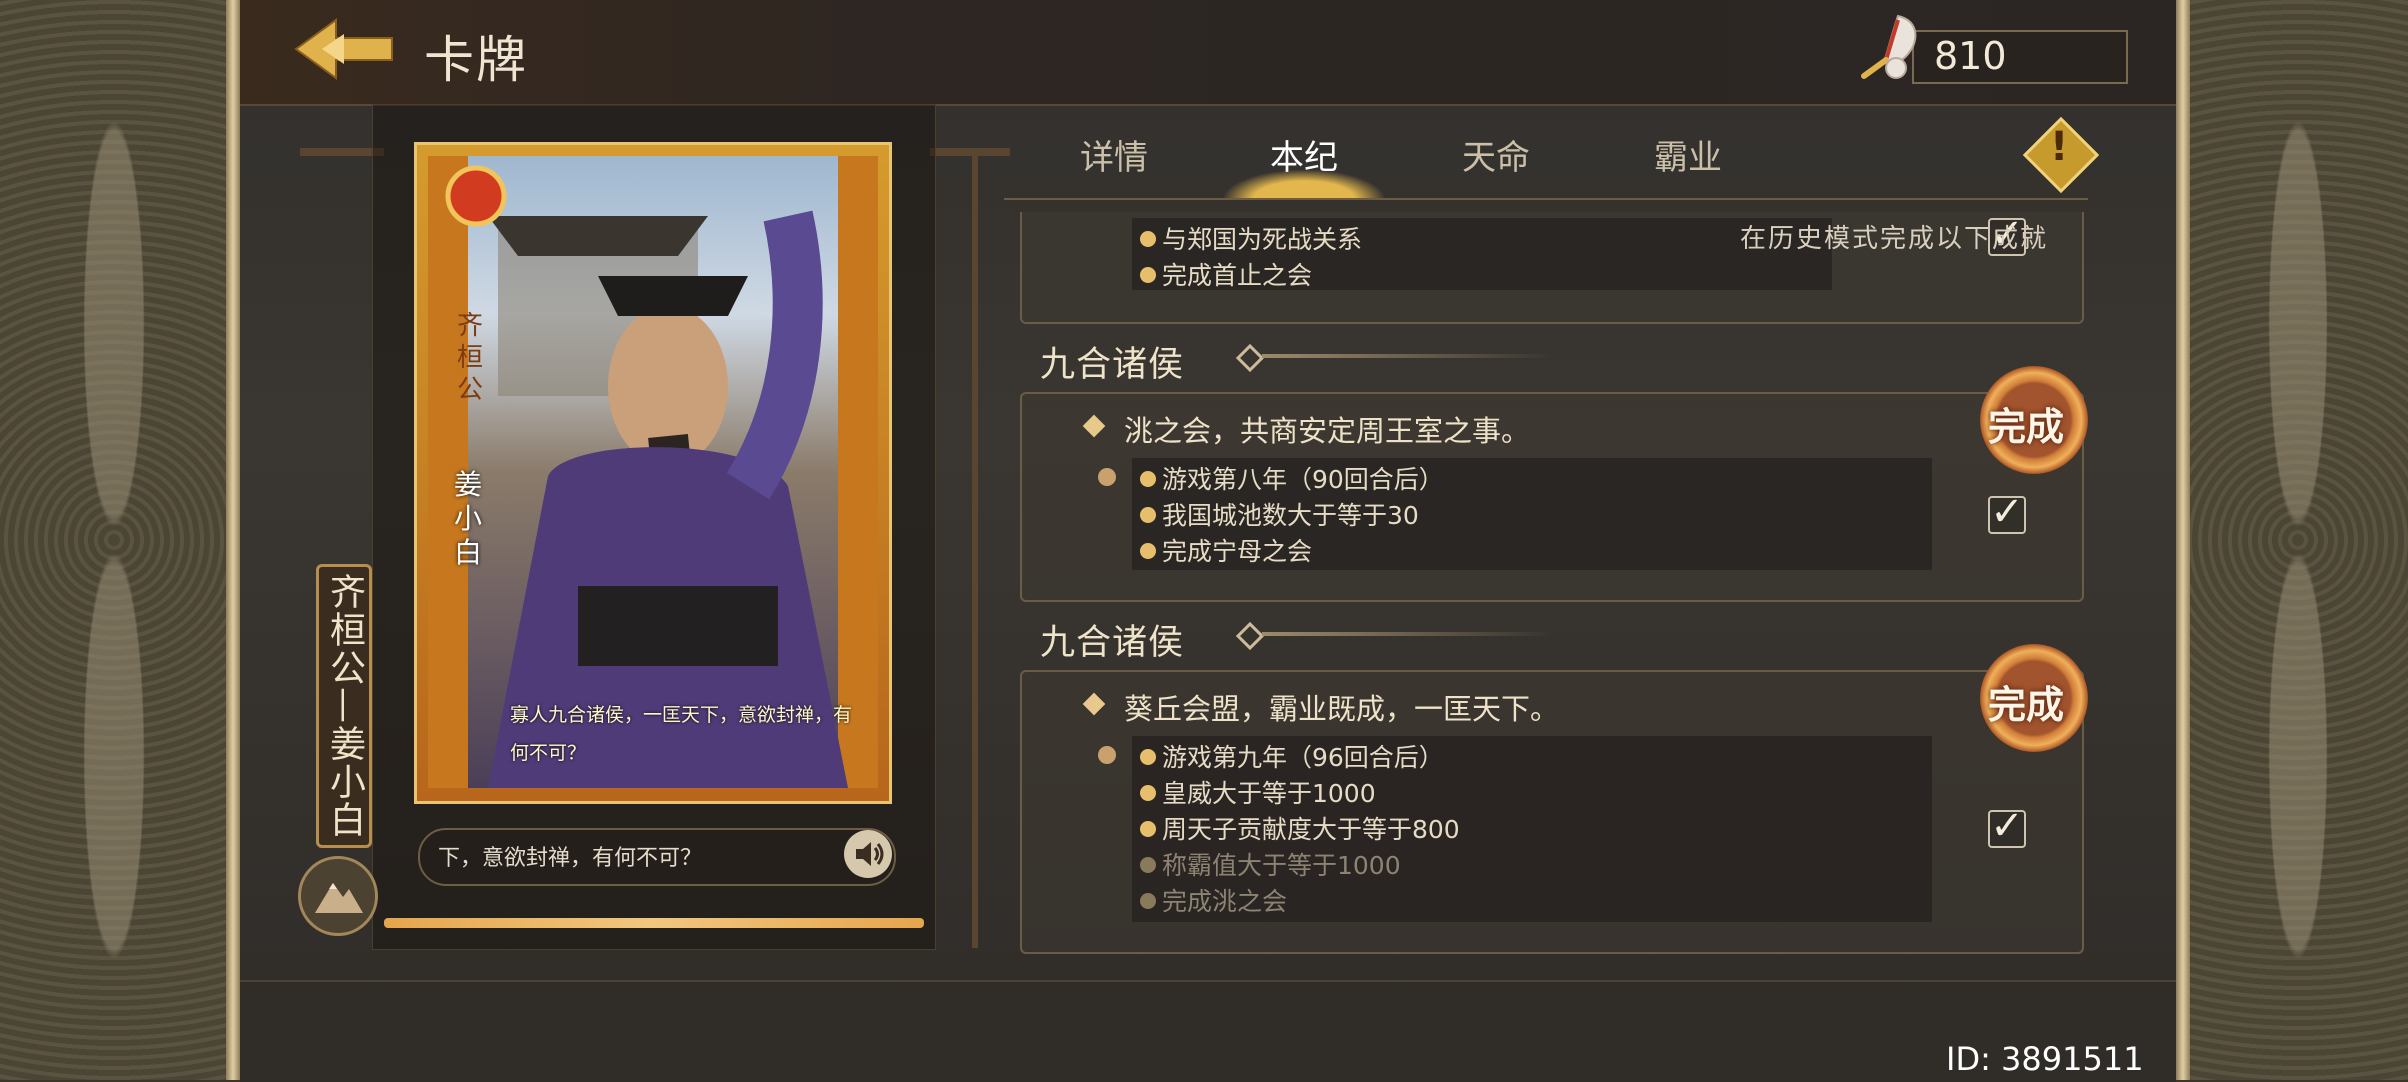 The image size is (2408, 1082). What do you see at coordinates (570, 858) in the screenshot?
I see `voice-line-text: 下，意欲封禅，有何不可？` at bounding box center [570, 858].